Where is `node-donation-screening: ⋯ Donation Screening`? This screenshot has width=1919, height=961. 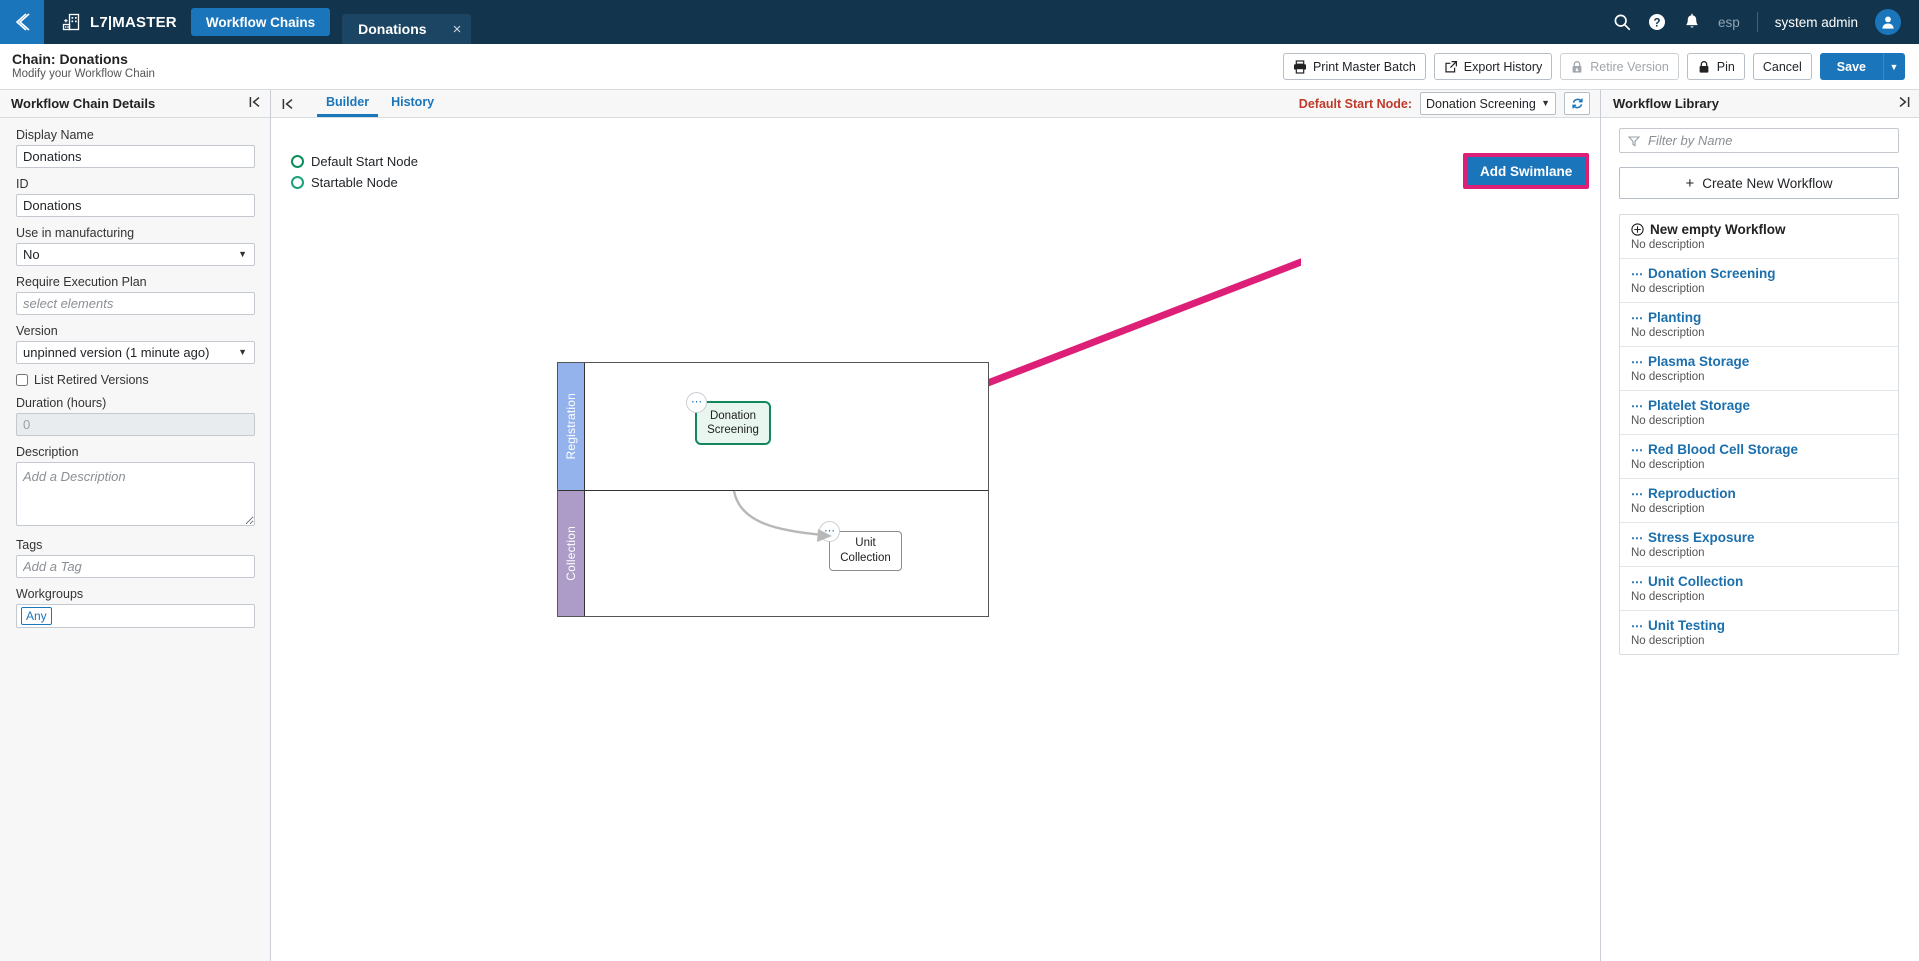
node-donation-screening: ⋯ Donation Screening is located at coordinates (728, 418).